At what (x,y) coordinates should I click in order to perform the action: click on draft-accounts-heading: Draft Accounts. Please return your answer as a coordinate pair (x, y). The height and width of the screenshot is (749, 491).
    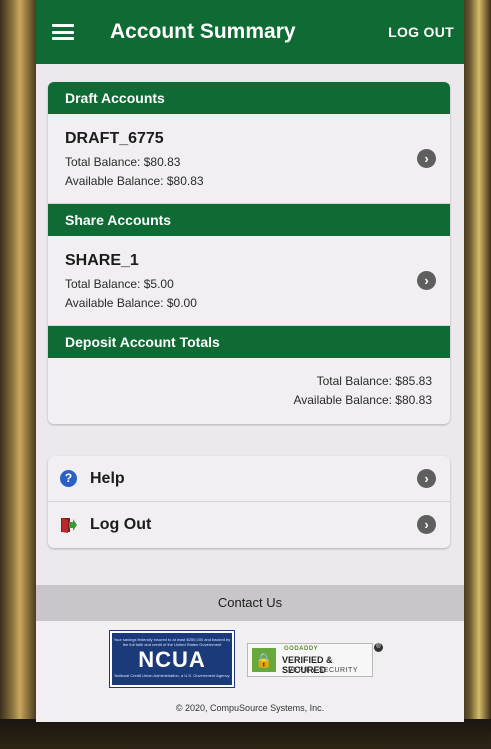
    Looking at the image, I should click on (249, 98).